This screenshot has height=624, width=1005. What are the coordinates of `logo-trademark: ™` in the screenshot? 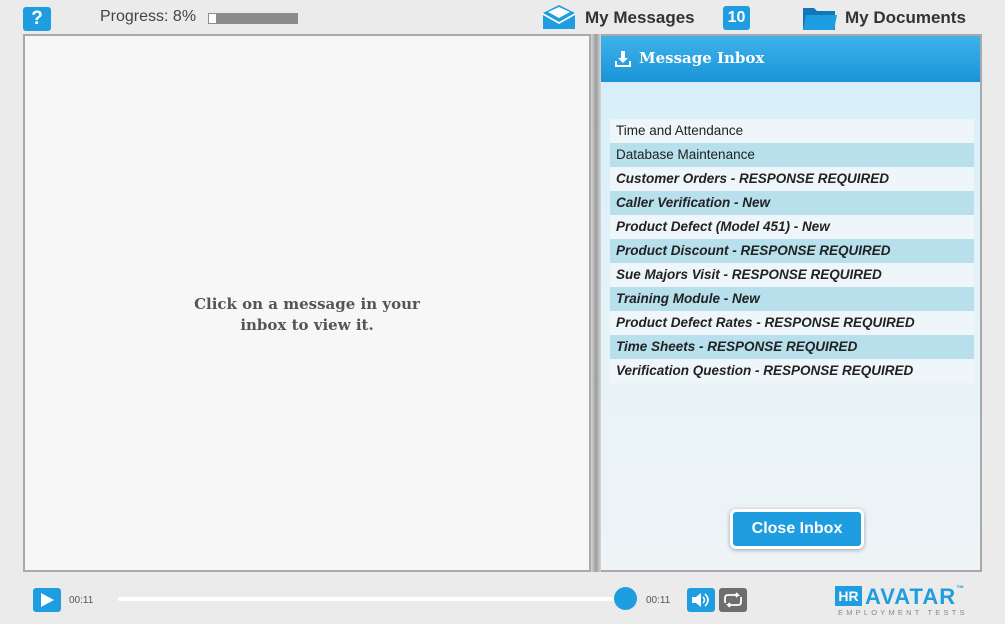 It's located at (961, 588).